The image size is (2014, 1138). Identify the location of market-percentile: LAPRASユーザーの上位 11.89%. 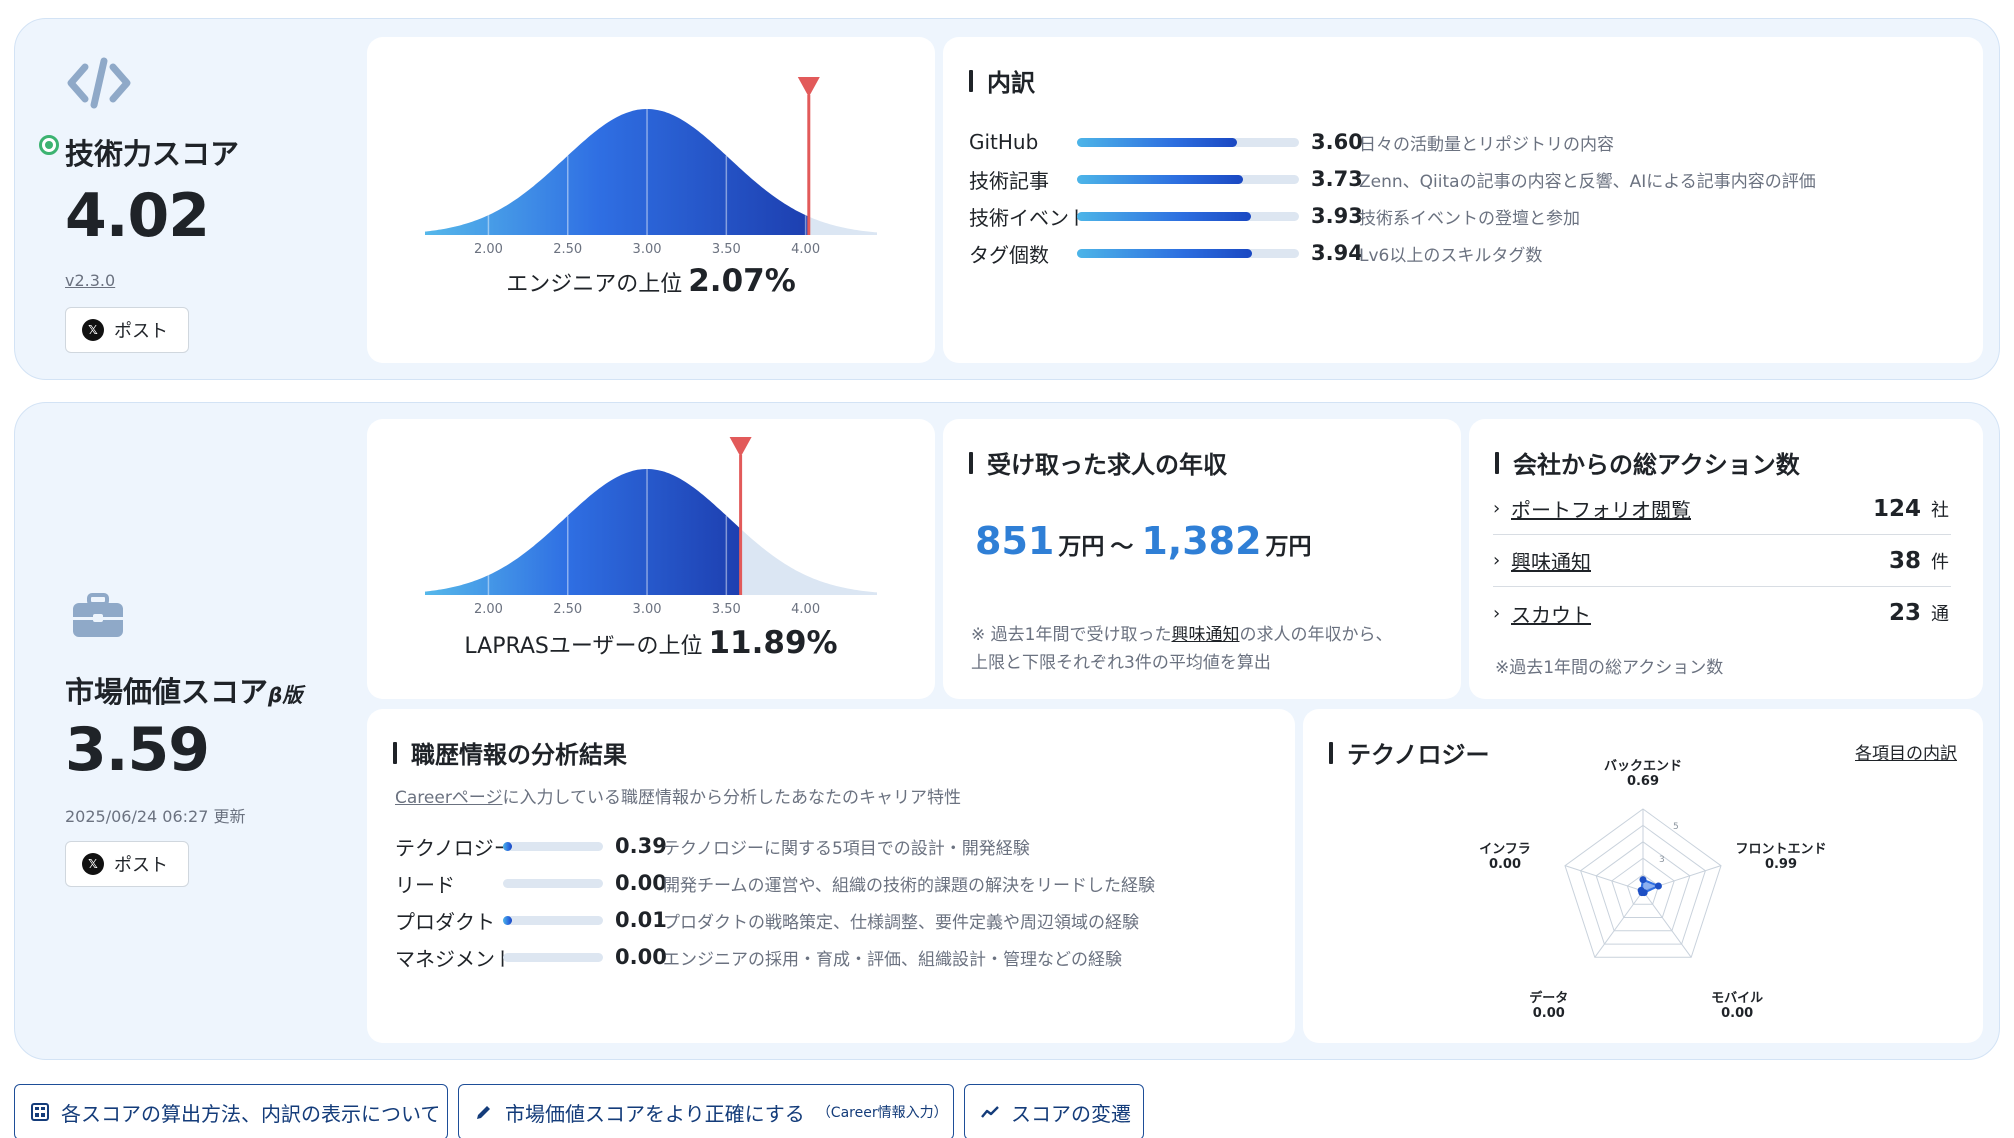
(651, 643).